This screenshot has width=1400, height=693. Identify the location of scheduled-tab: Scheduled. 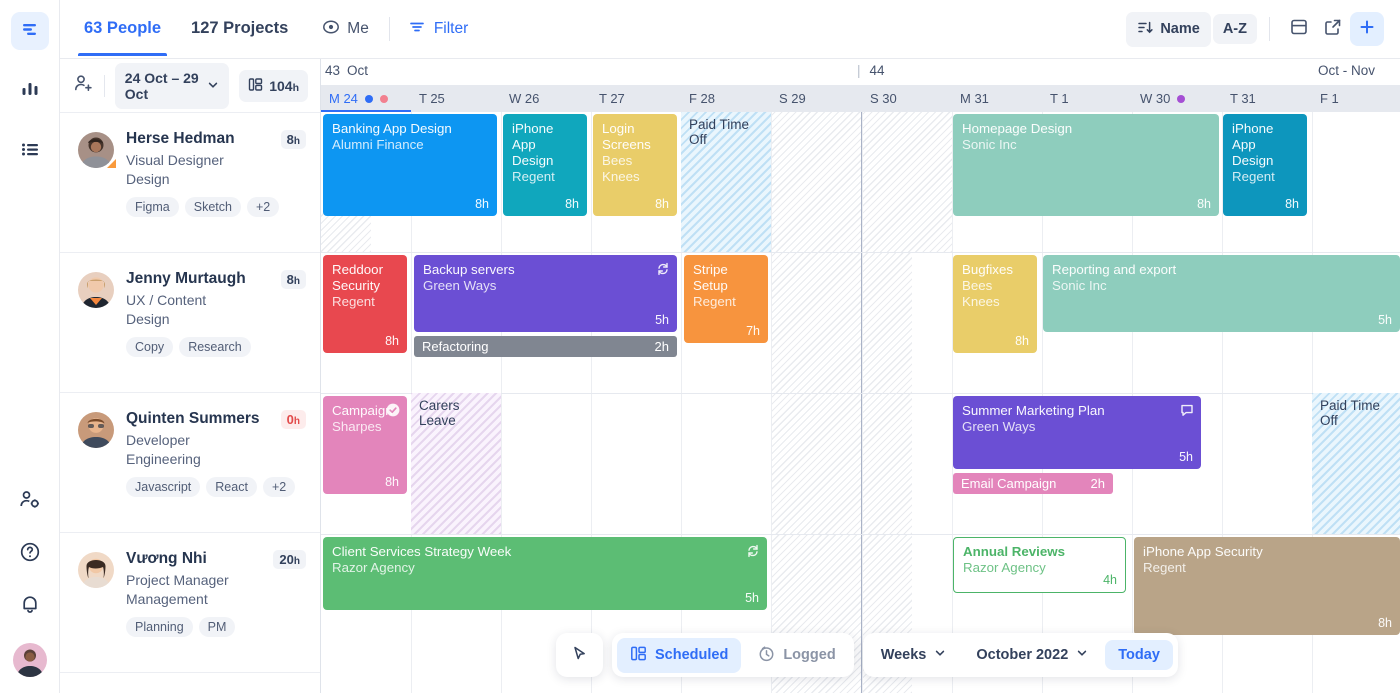
(679, 655).